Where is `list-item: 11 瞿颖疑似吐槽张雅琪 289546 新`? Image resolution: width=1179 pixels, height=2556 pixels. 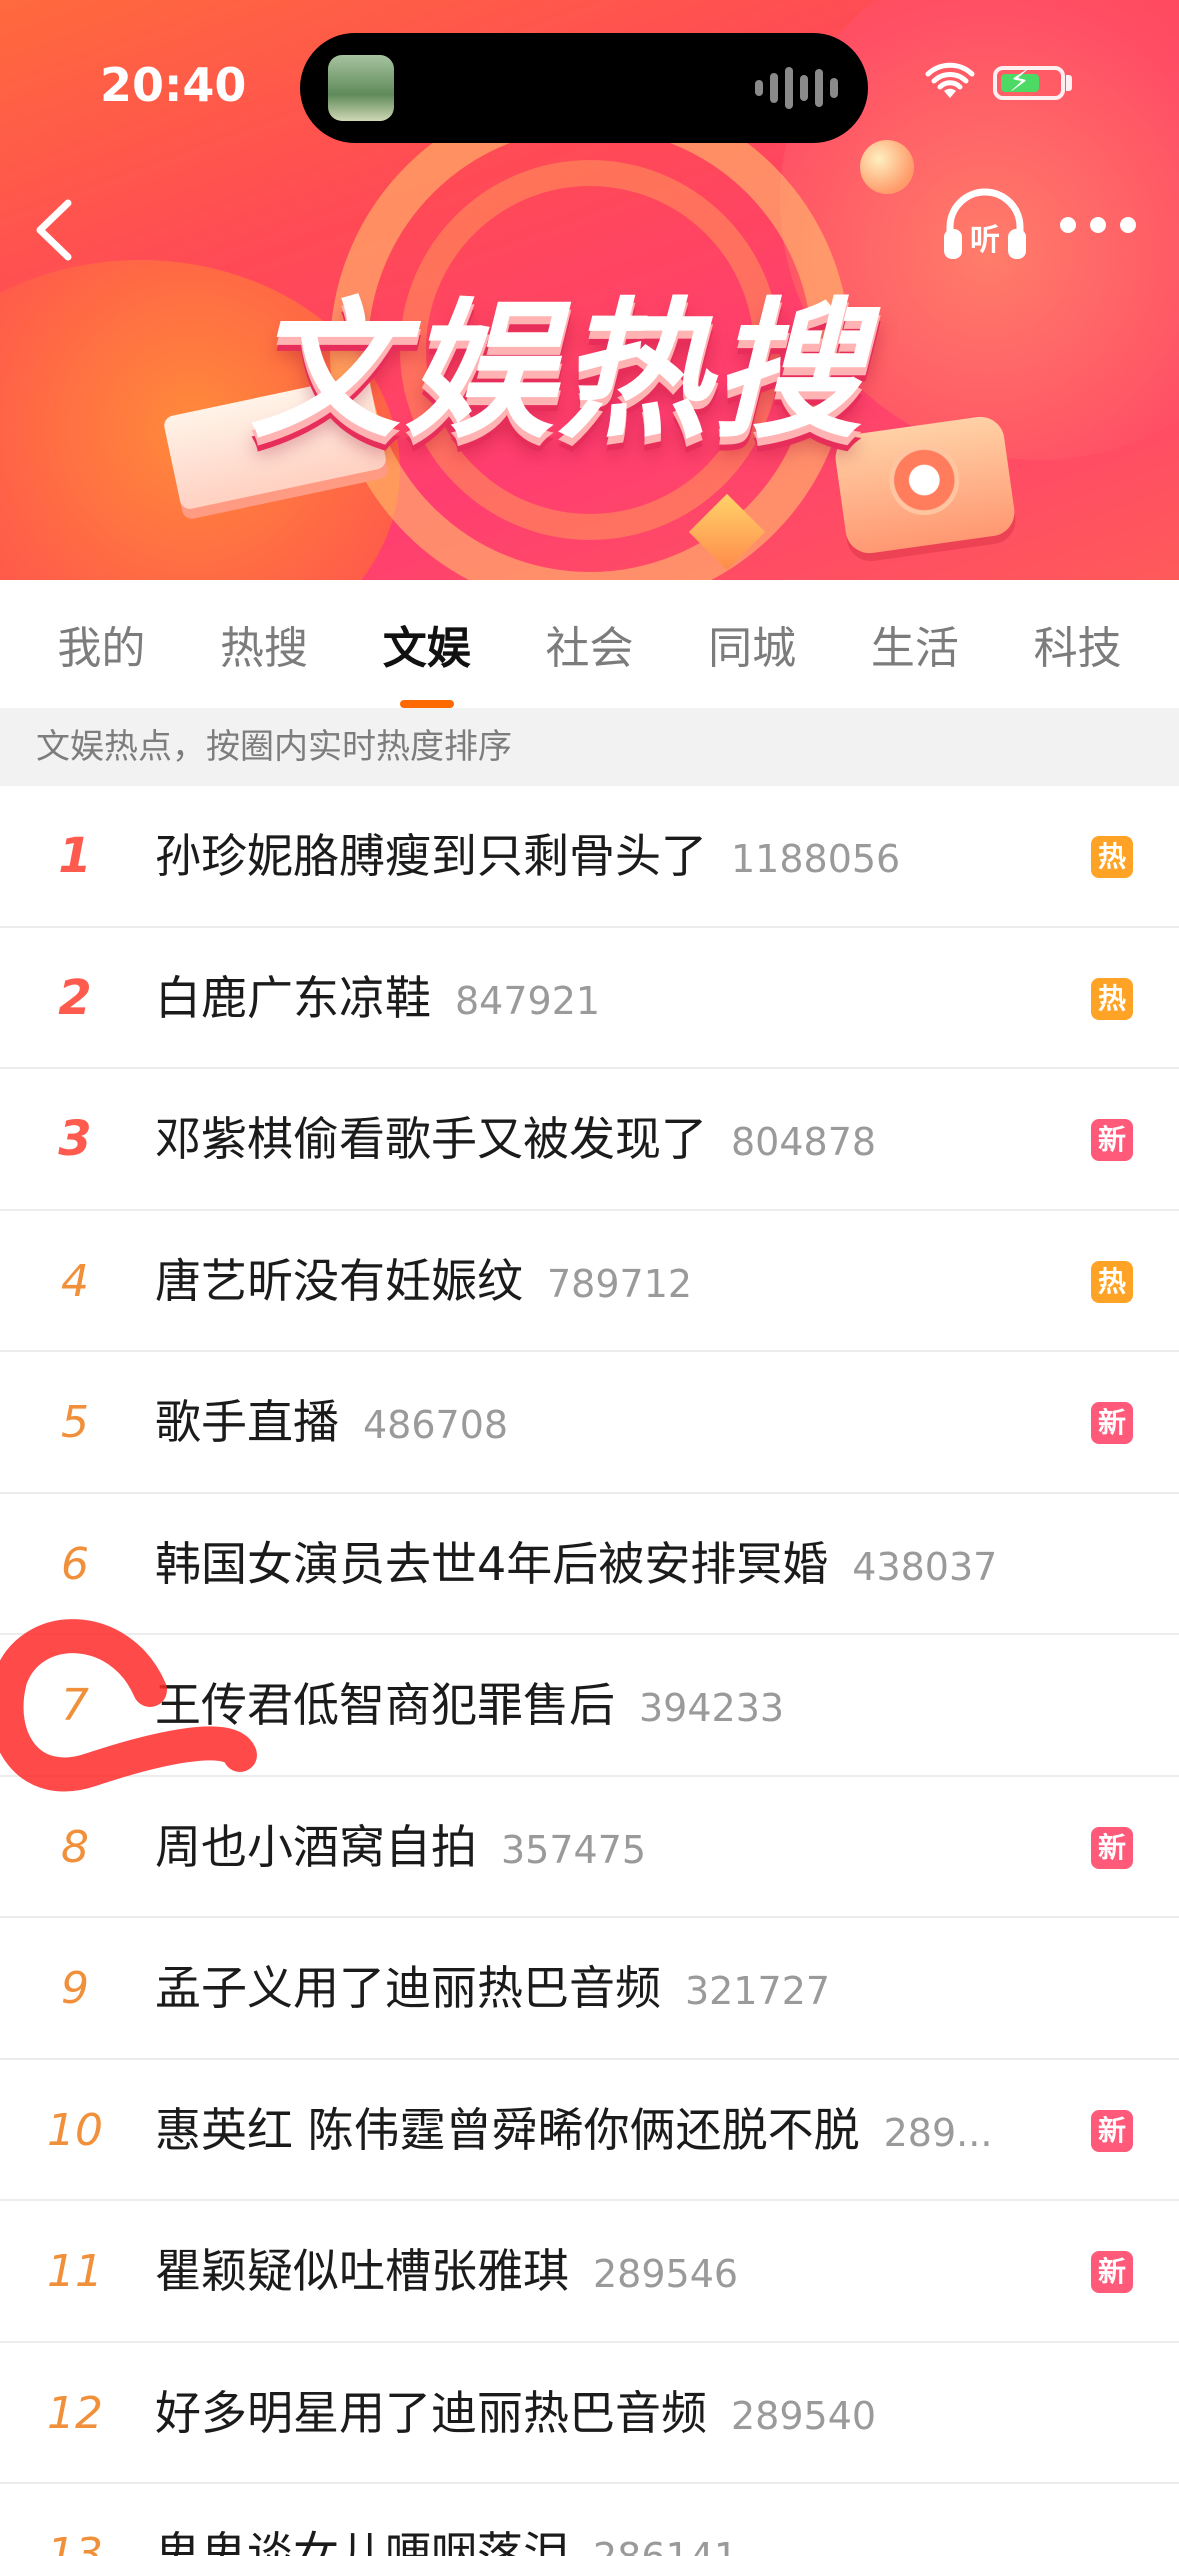
list-item: 11 瞿颖疑似吐槽张雅琪 289546 新 is located at coordinates (589, 2272).